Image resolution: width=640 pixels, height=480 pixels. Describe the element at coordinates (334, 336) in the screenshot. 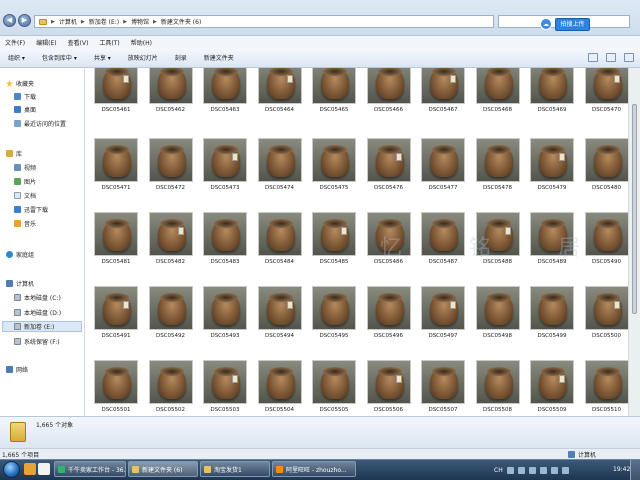

I see `file-name: DSC05495` at that location.